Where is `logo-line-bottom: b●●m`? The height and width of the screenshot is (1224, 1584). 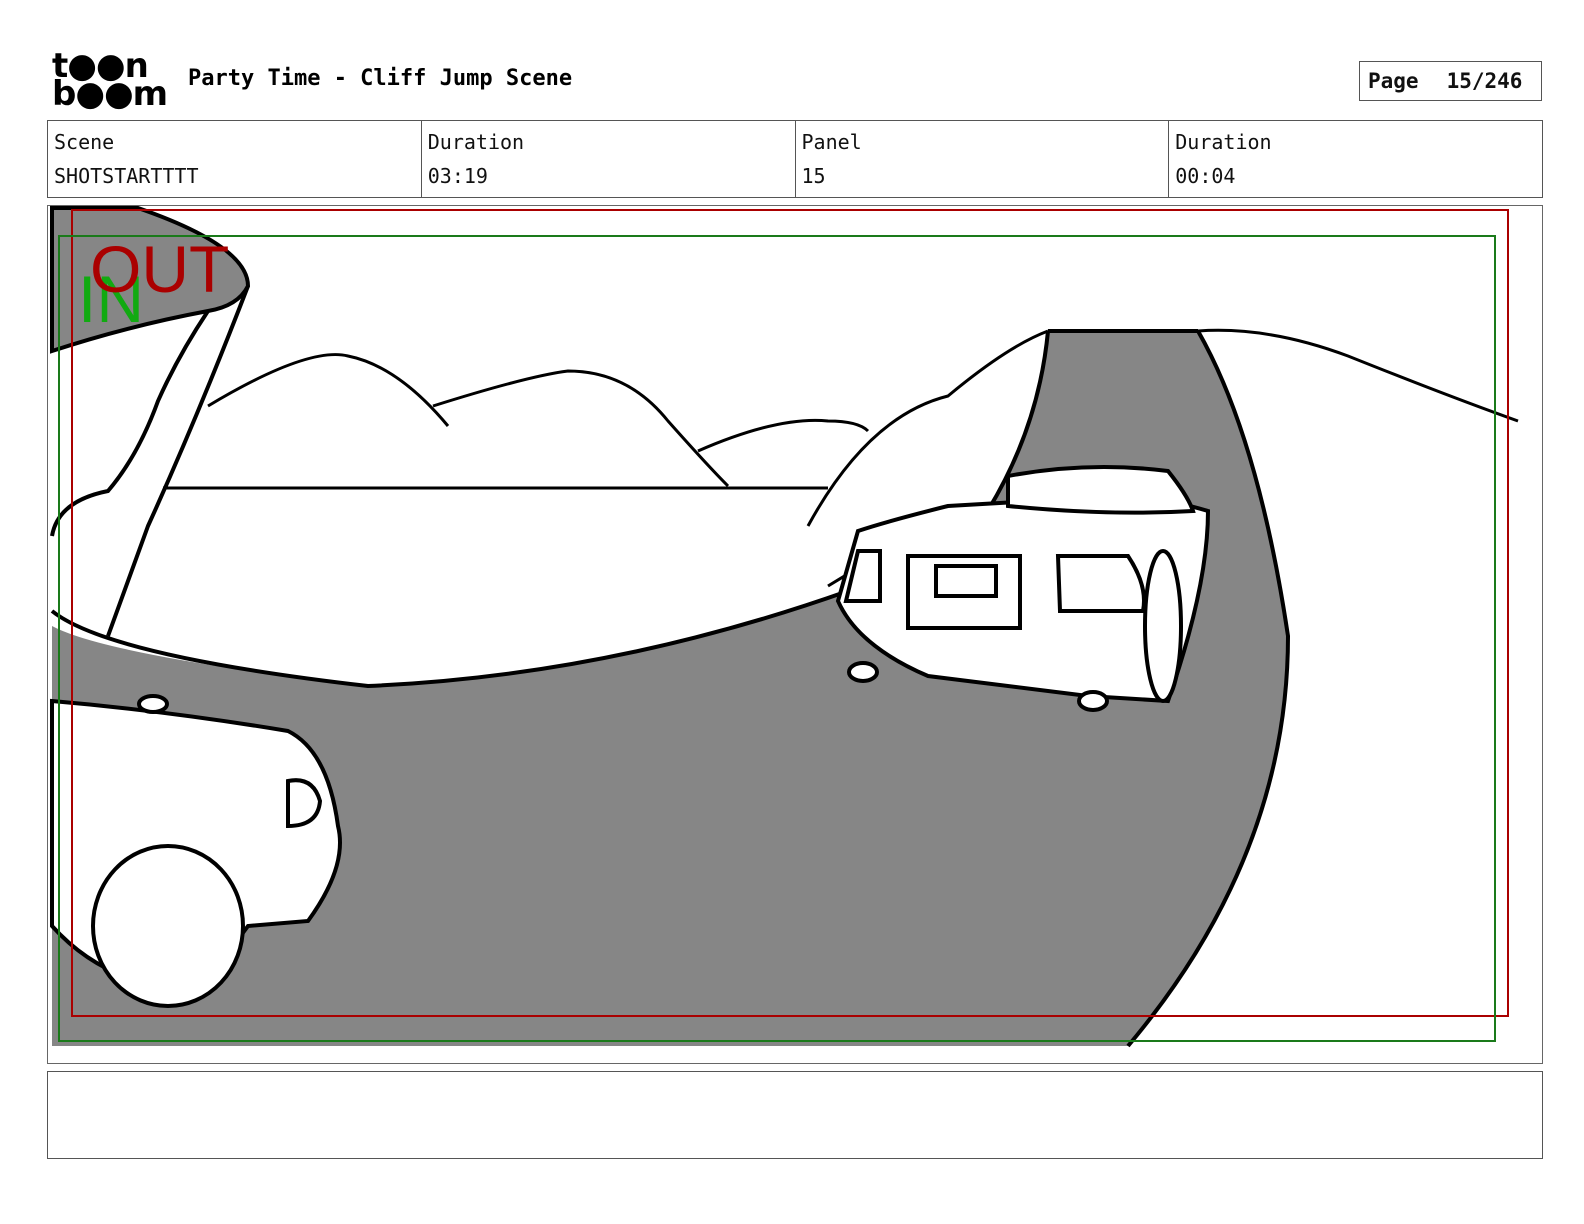
logo-line-bottom: b●●m is located at coordinates (110, 94).